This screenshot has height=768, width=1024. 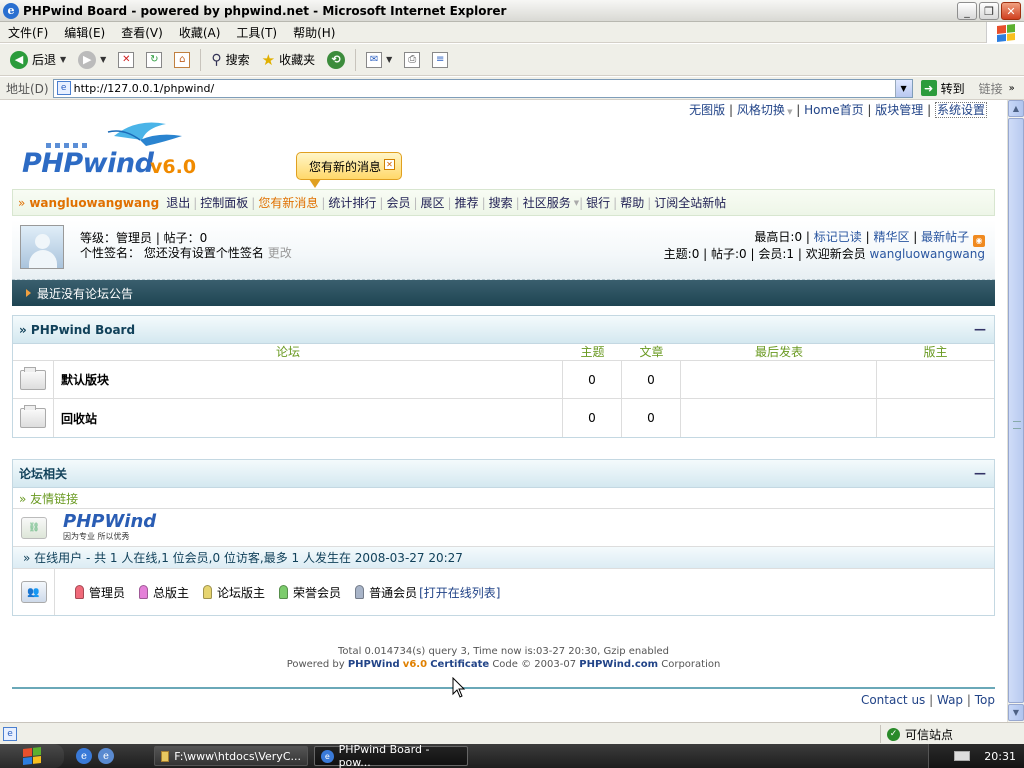 I want to click on address-dropdown-icon: ▼, so click(x=903, y=88).